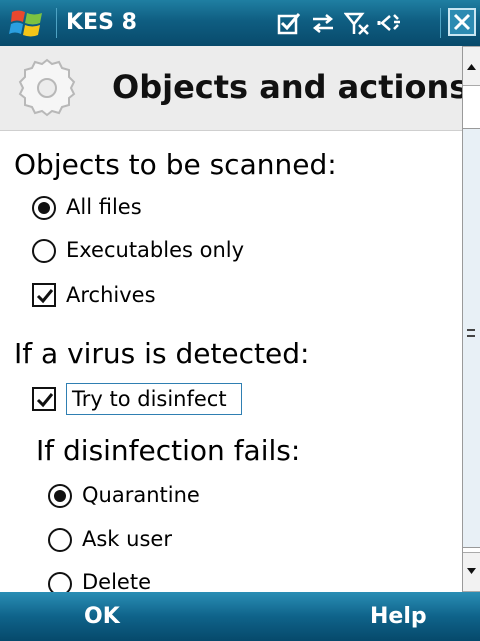 The width and height of the screenshot is (480, 641). I want to click on gear-icon, so click(47, 87).